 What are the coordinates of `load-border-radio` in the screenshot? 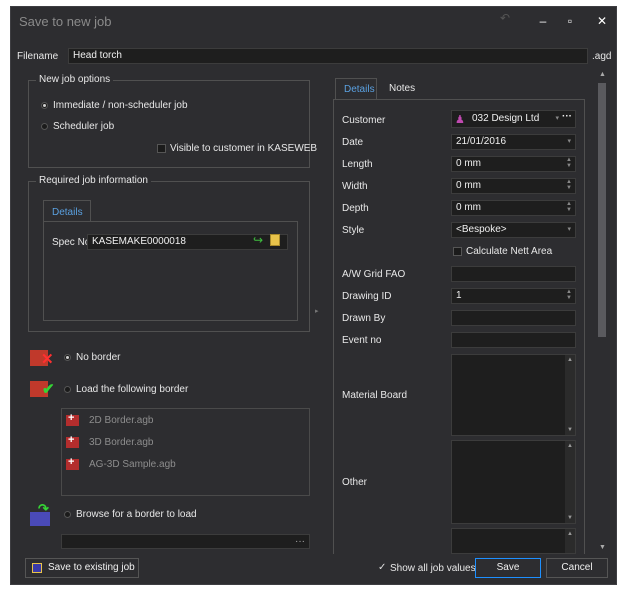 It's located at (67, 389).